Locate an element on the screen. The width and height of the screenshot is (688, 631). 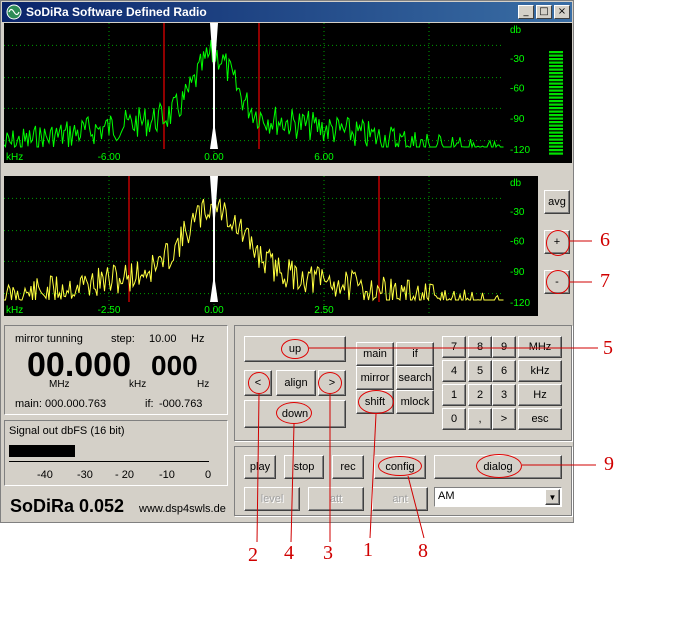
annotation-number: 1 is located at coordinates (368, 550).